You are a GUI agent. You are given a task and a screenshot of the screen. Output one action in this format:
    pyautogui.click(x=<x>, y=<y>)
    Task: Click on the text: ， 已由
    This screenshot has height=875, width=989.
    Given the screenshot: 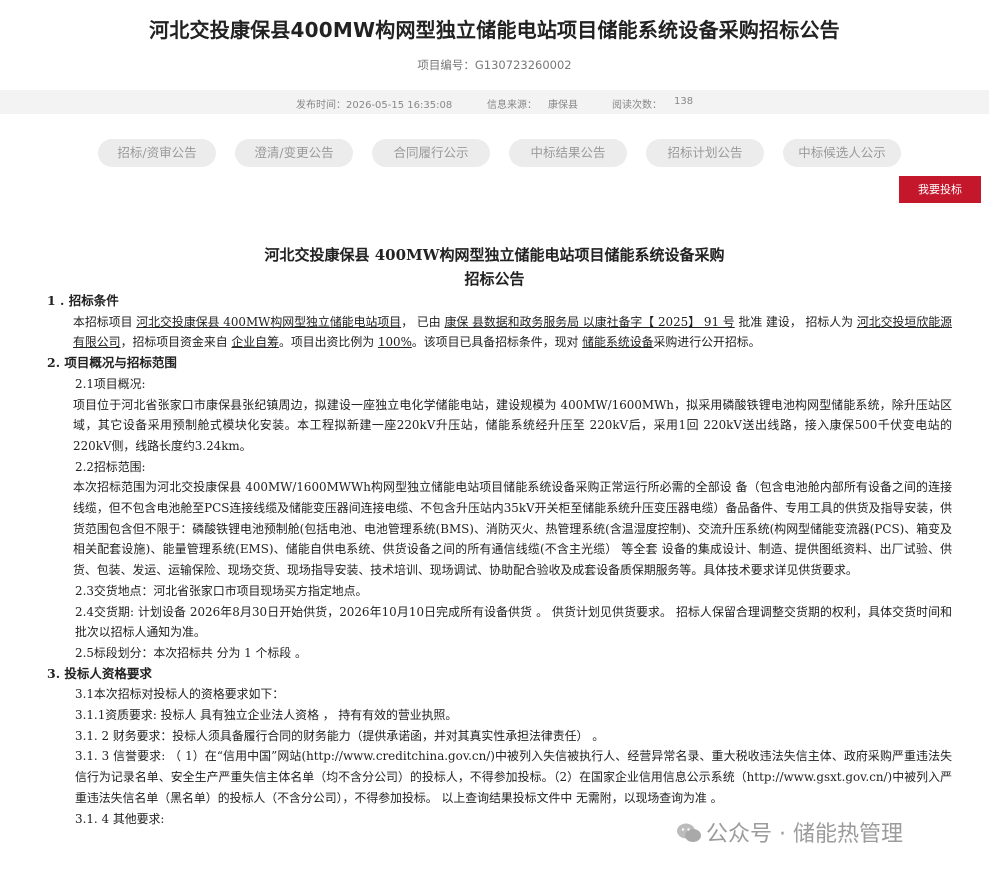 What is the action you would take?
    pyautogui.click(x=421, y=321)
    